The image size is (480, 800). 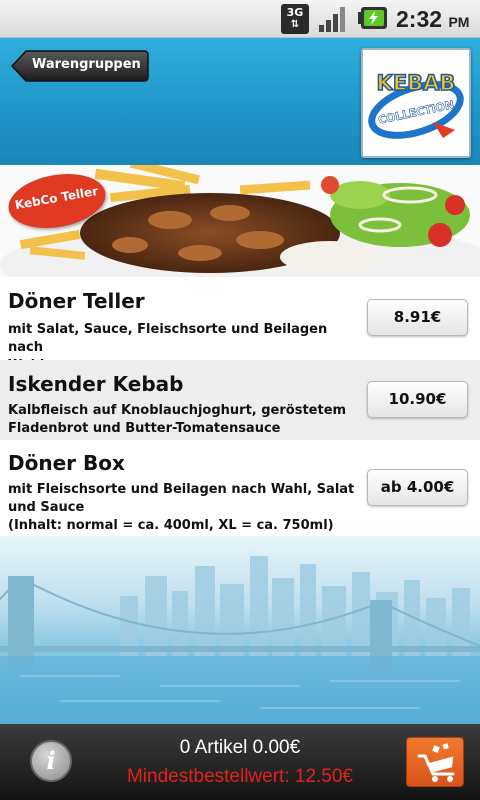 I want to click on back-button: Warengruppen, so click(x=80, y=66).